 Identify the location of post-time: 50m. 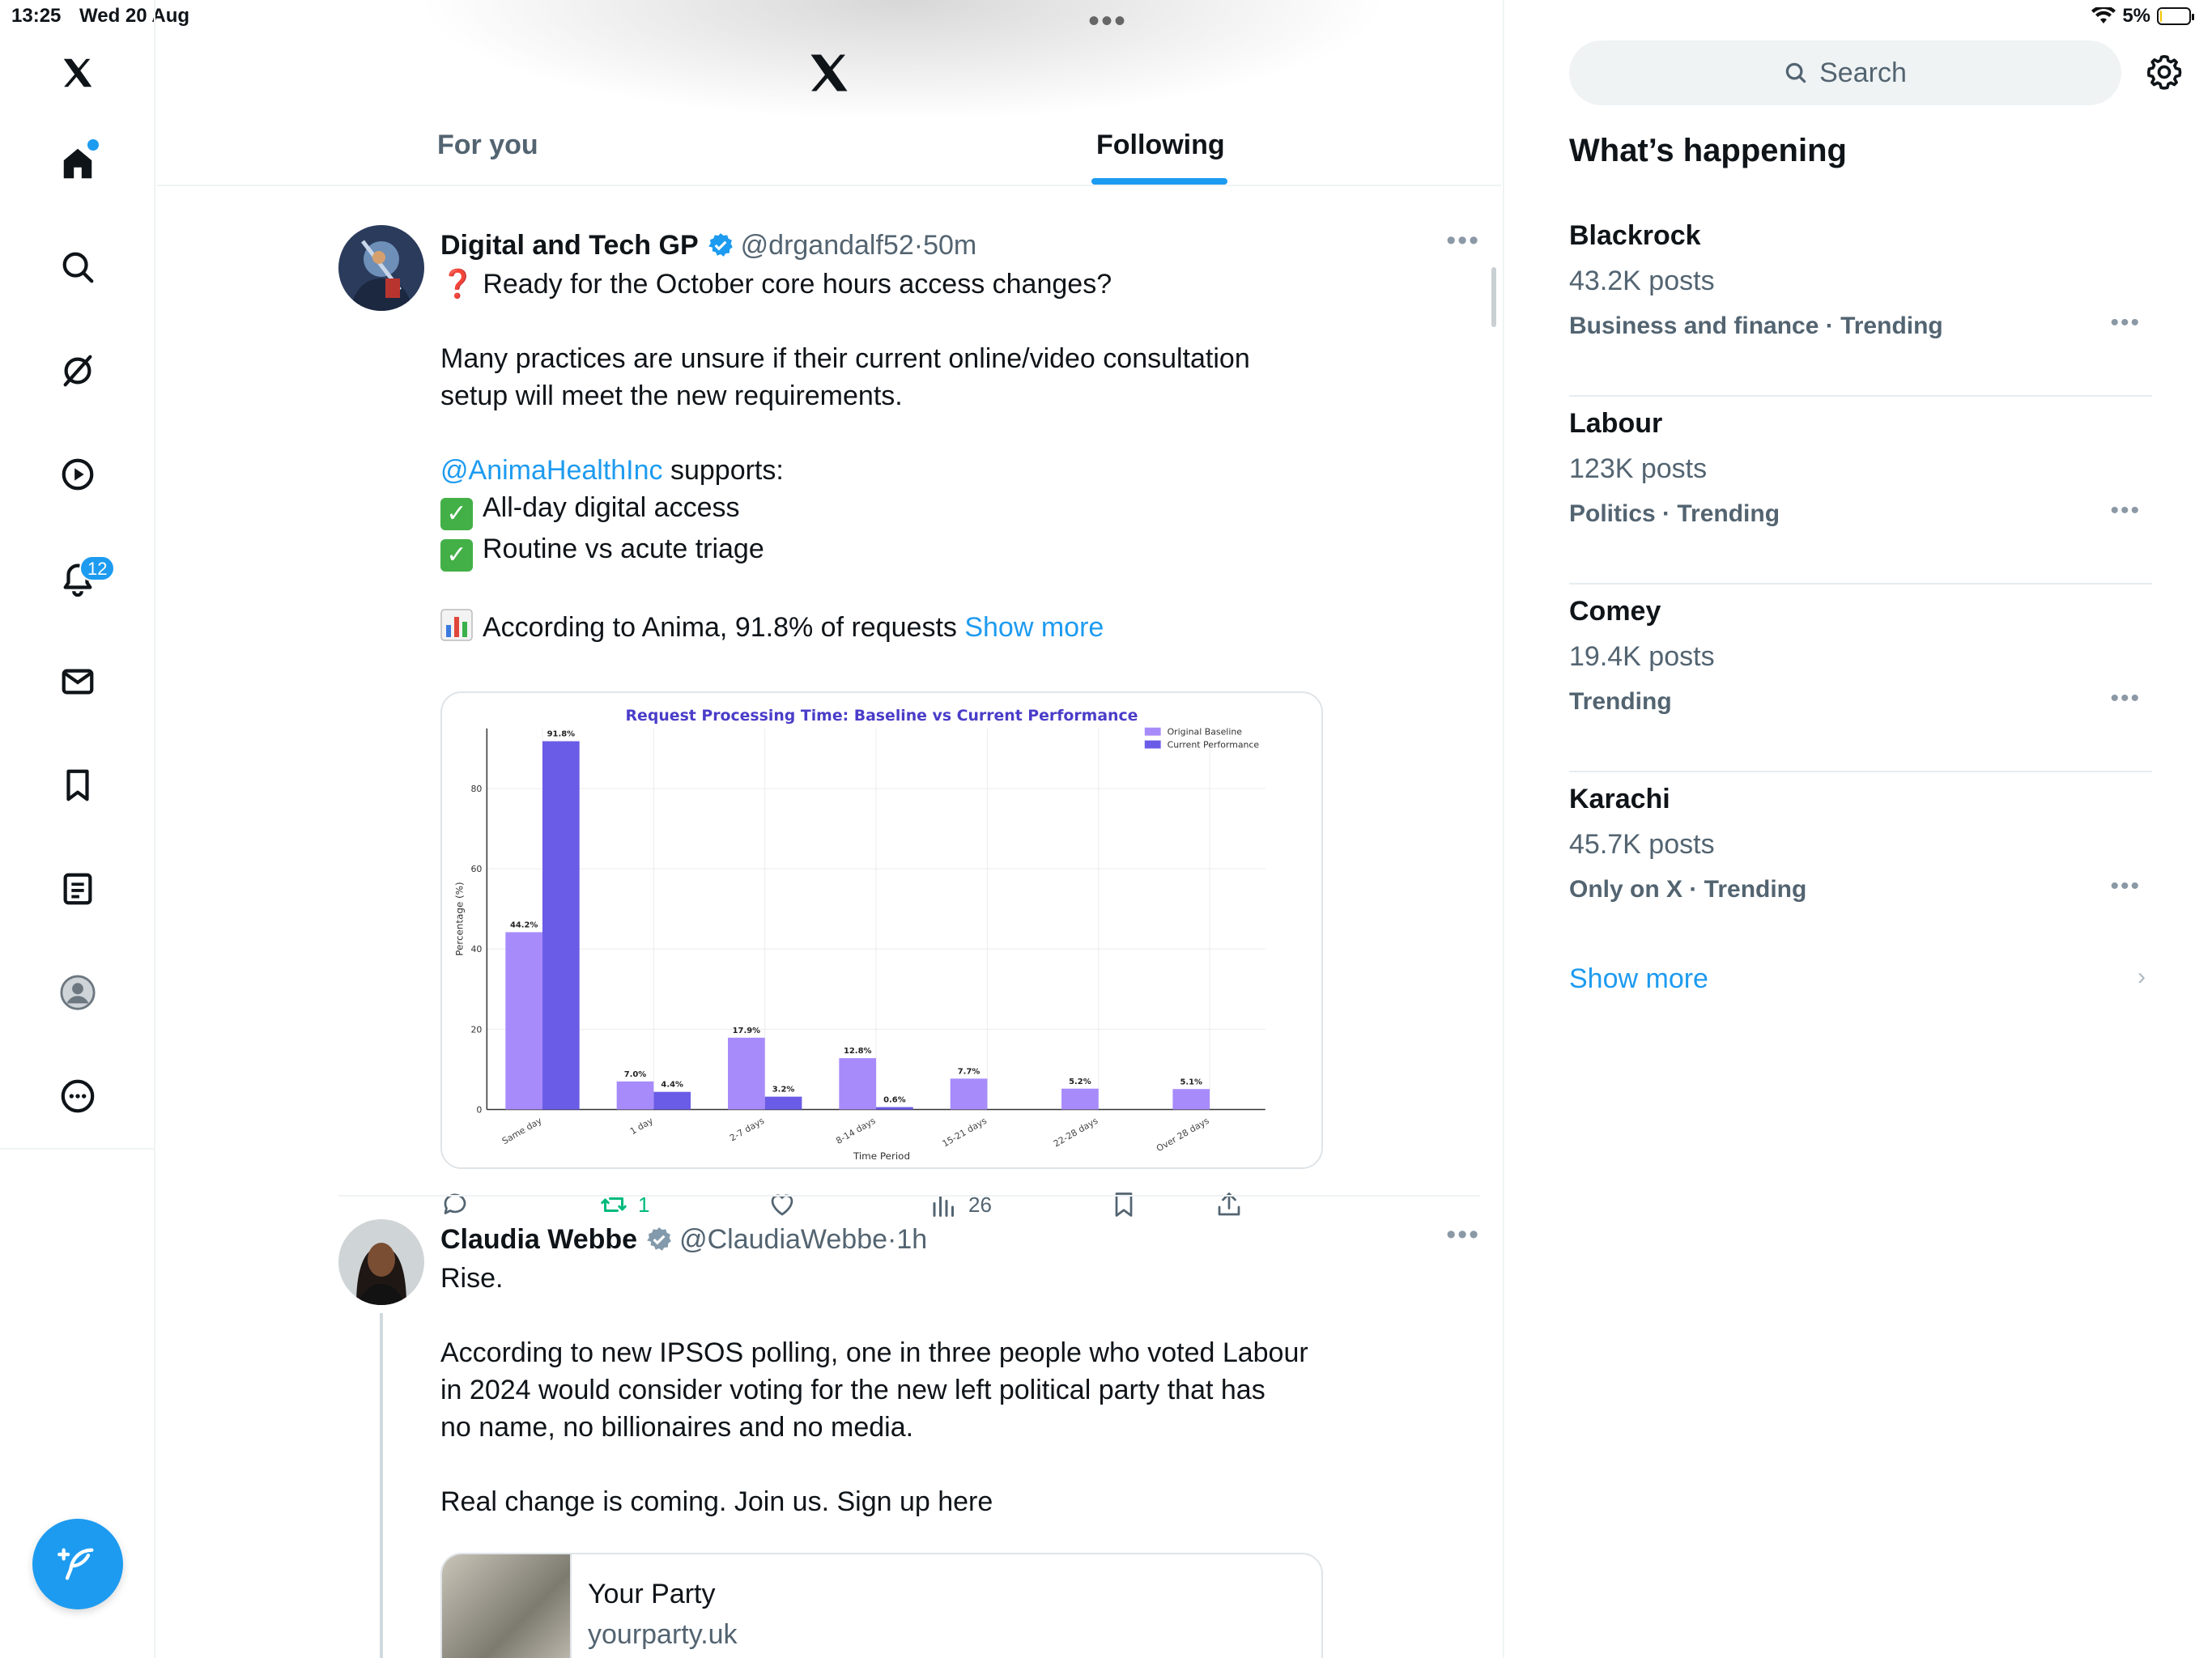
(950, 245).